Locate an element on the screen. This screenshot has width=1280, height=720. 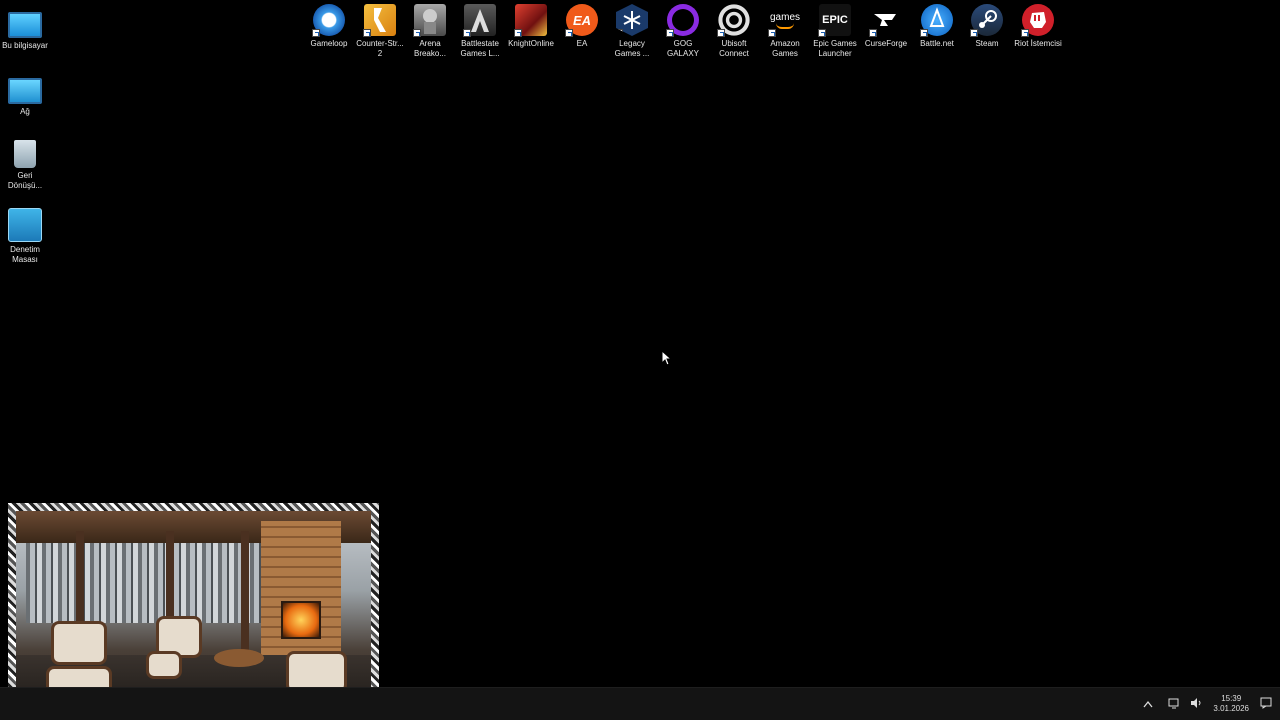
desktop-icon-gog-galaxy: GOG GALAXY is located at coordinates (683, 31).